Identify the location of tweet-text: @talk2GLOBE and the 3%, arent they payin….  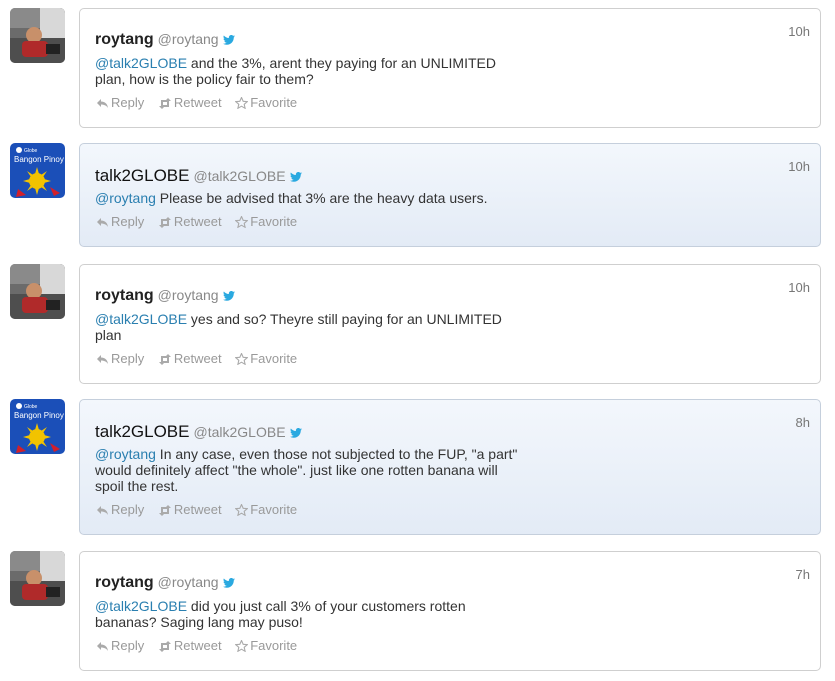
(300, 71).